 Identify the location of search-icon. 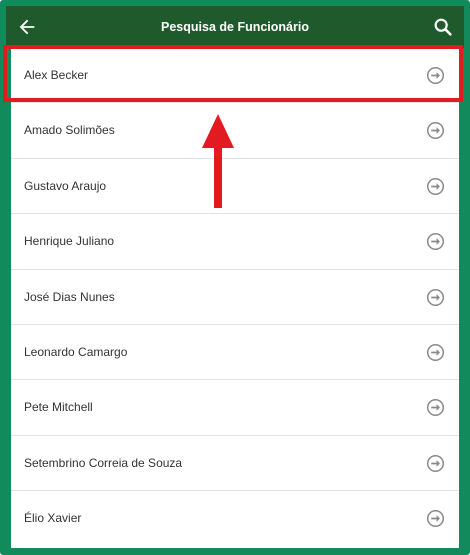
(443, 27).